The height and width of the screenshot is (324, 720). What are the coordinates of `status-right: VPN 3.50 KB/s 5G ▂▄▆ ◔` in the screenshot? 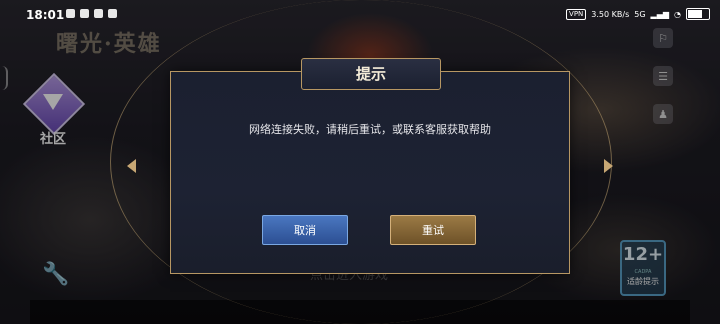 It's located at (638, 14).